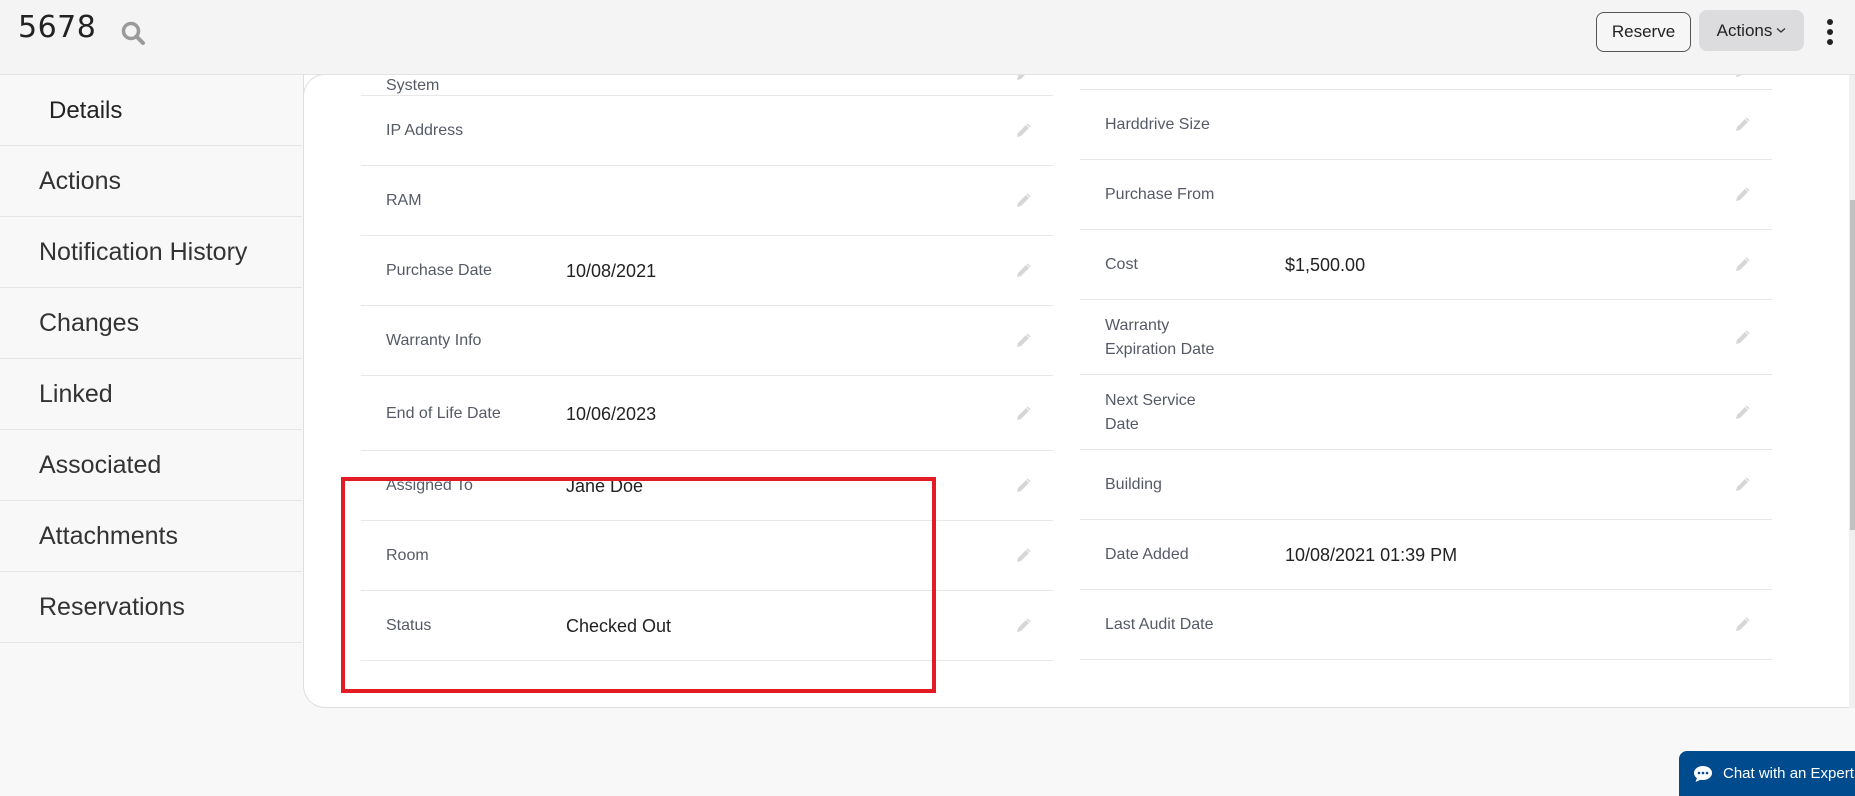 The image size is (1855, 796). Describe the element at coordinates (413, 85) in the screenshot. I see `field-label: Operating System` at that location.